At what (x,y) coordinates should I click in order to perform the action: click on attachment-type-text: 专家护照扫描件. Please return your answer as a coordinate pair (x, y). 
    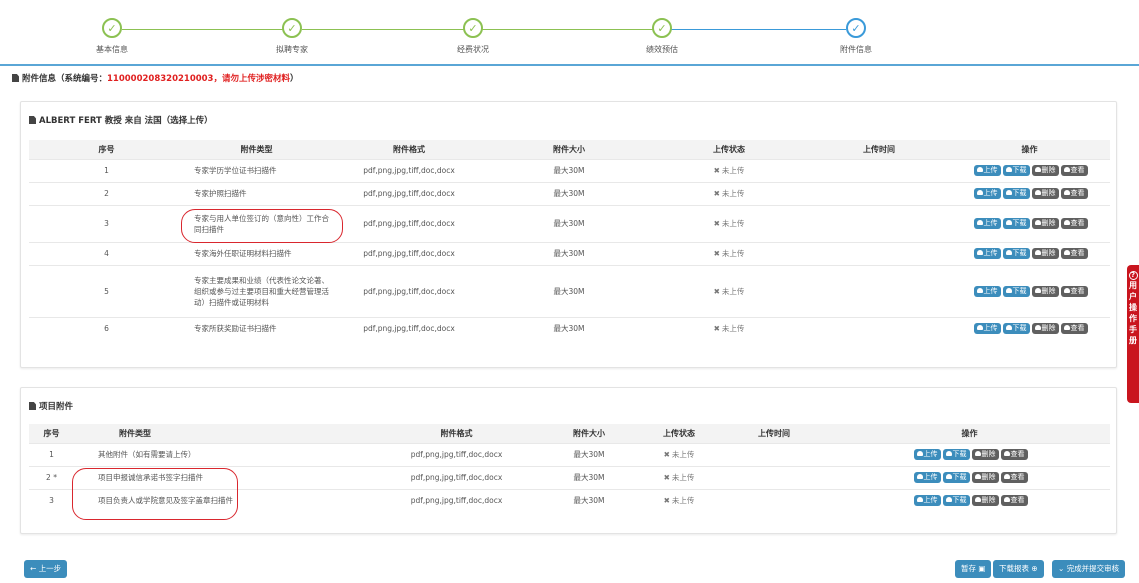
    Looking at the image, I should click on (220, 193).